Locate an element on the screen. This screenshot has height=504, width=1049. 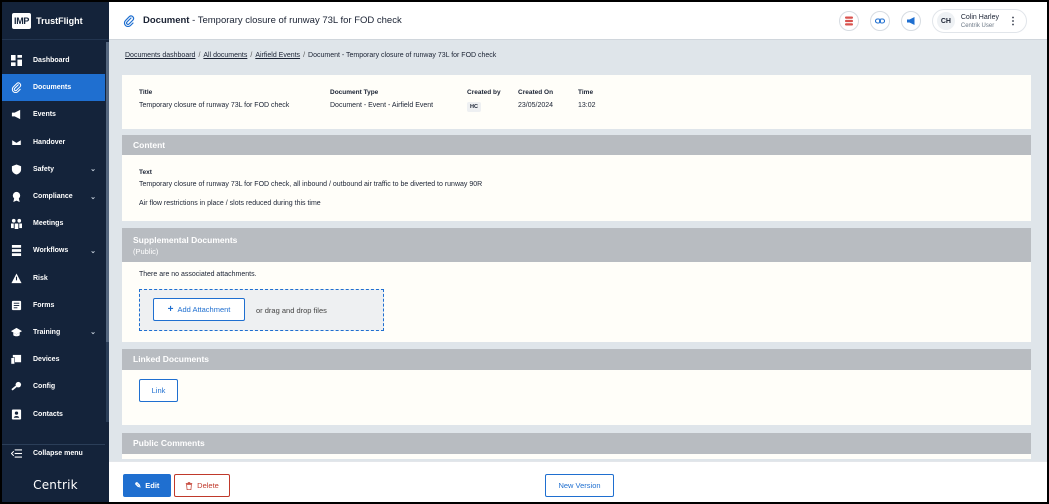
contacts-icon is located at coordinates (16, 414).